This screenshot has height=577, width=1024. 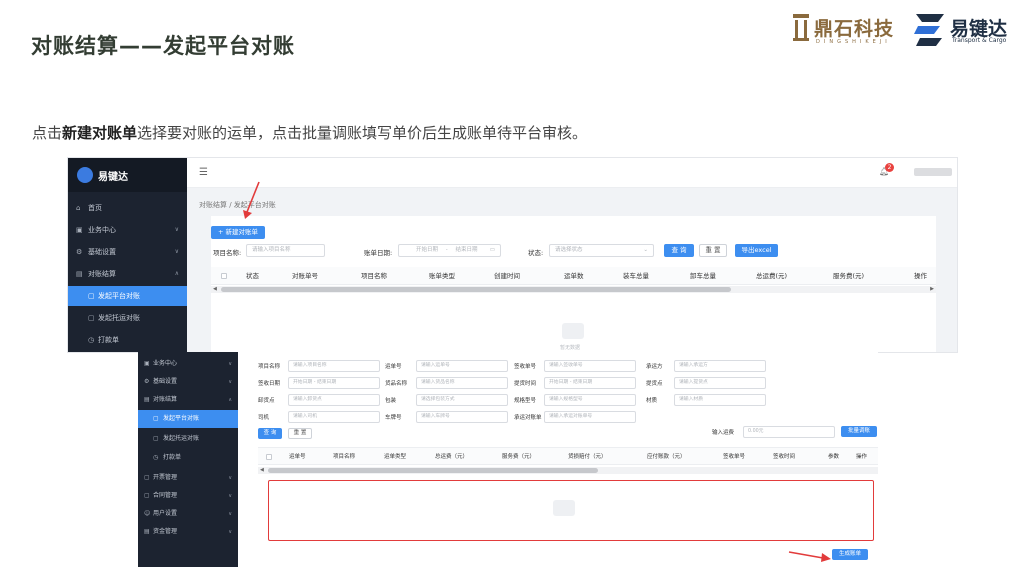 What do you see at coordinates (590, 383) in the screenshot?
I see `pickup-date-range: 开始日期 - 结束日期` at bounding box center [590, 383].